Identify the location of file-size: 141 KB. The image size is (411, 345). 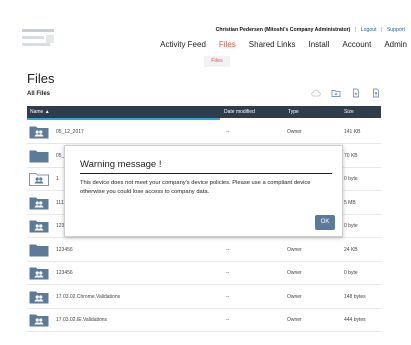
(352, 132).